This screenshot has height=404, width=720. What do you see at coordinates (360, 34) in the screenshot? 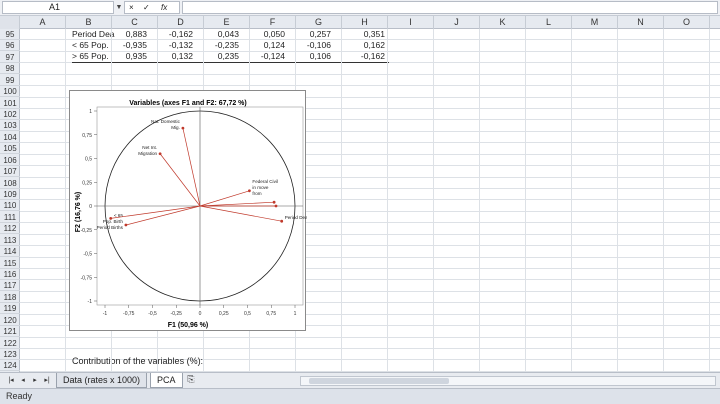
I see `value-cell: 0,351` at bounding box center [360, 34].